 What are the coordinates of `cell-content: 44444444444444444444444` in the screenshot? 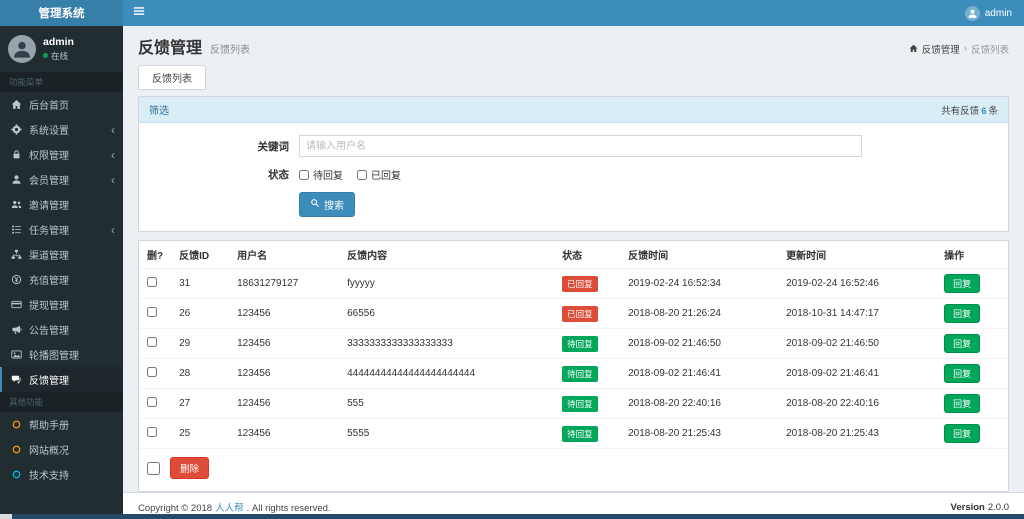 It's located at (447, 373).